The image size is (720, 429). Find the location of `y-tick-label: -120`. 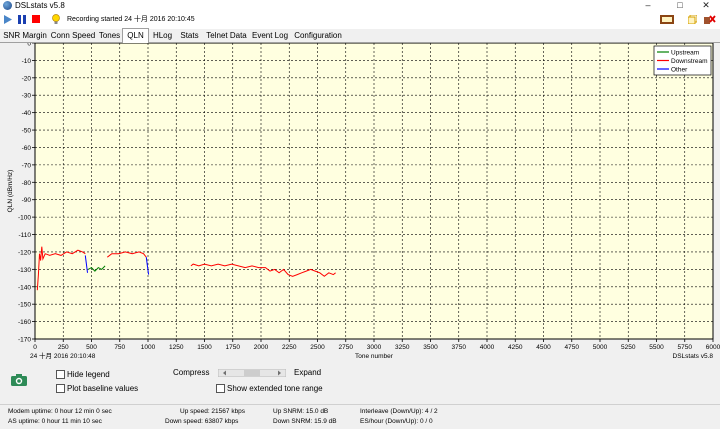

y-tick-label: -120 is located at coordinates (24, 252).